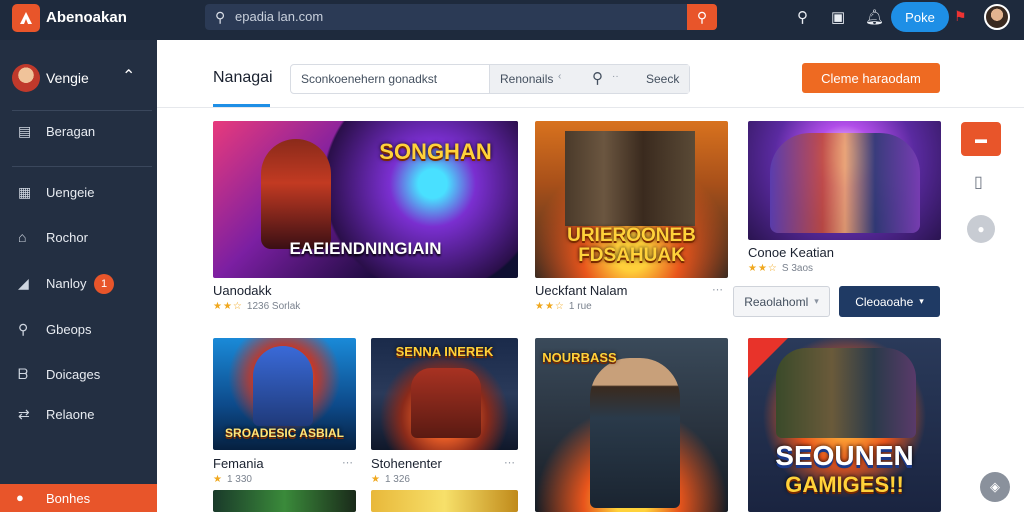  I want to click on filter-input: Sconkoenehern gonadkst, so click(369, 79).